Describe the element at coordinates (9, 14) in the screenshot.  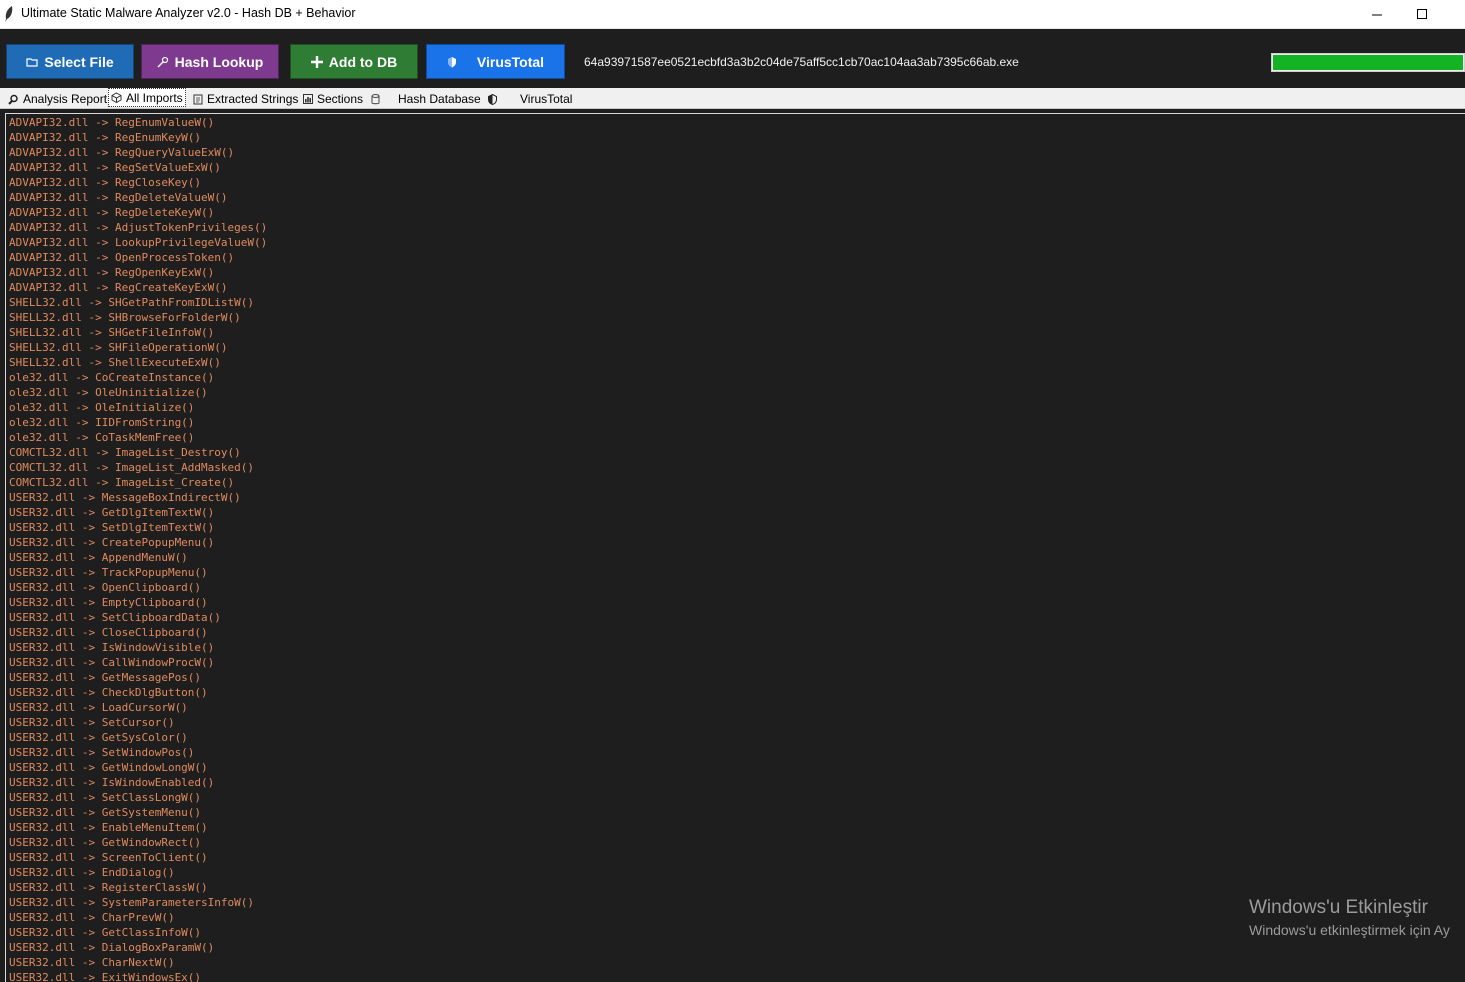
I see `feather-icon` at that location.